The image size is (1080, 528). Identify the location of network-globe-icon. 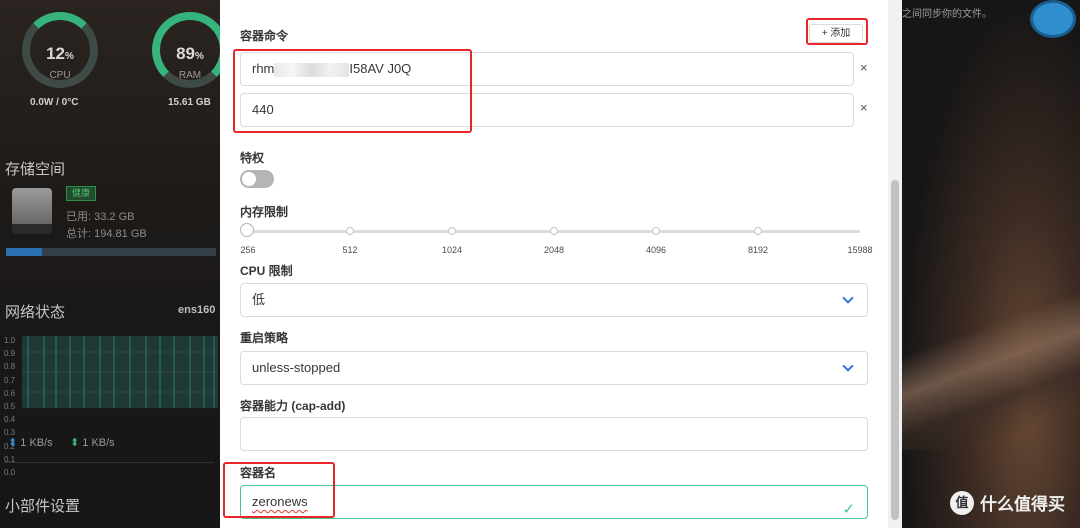
(1053, 19).